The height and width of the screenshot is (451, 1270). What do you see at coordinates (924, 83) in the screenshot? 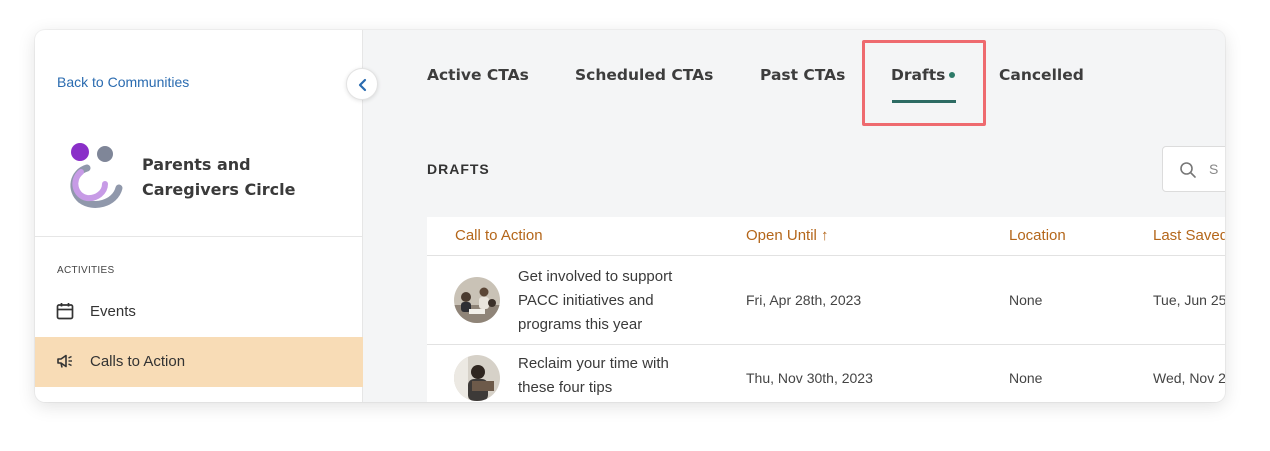
I see `highlight-box` at bounding box center [924, 83].